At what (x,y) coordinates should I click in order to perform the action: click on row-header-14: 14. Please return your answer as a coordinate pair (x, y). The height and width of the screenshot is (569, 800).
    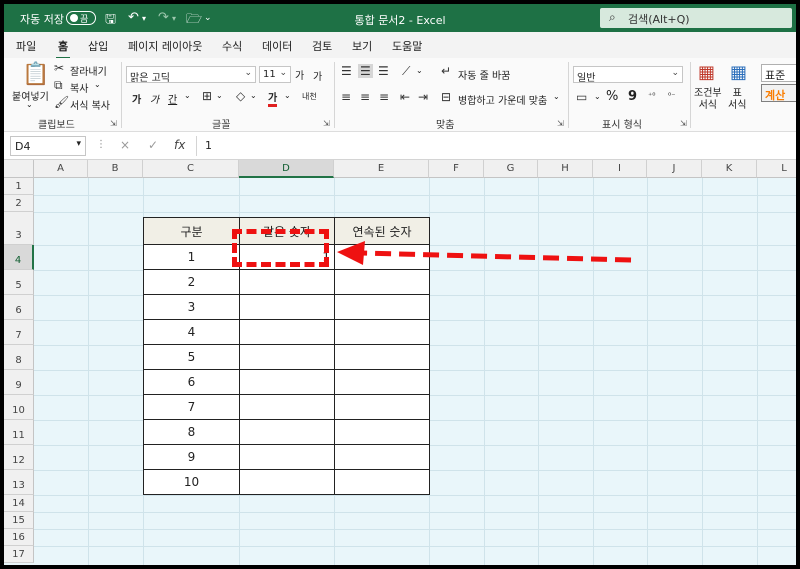
    Looking at the image, I should click on (19, 503).